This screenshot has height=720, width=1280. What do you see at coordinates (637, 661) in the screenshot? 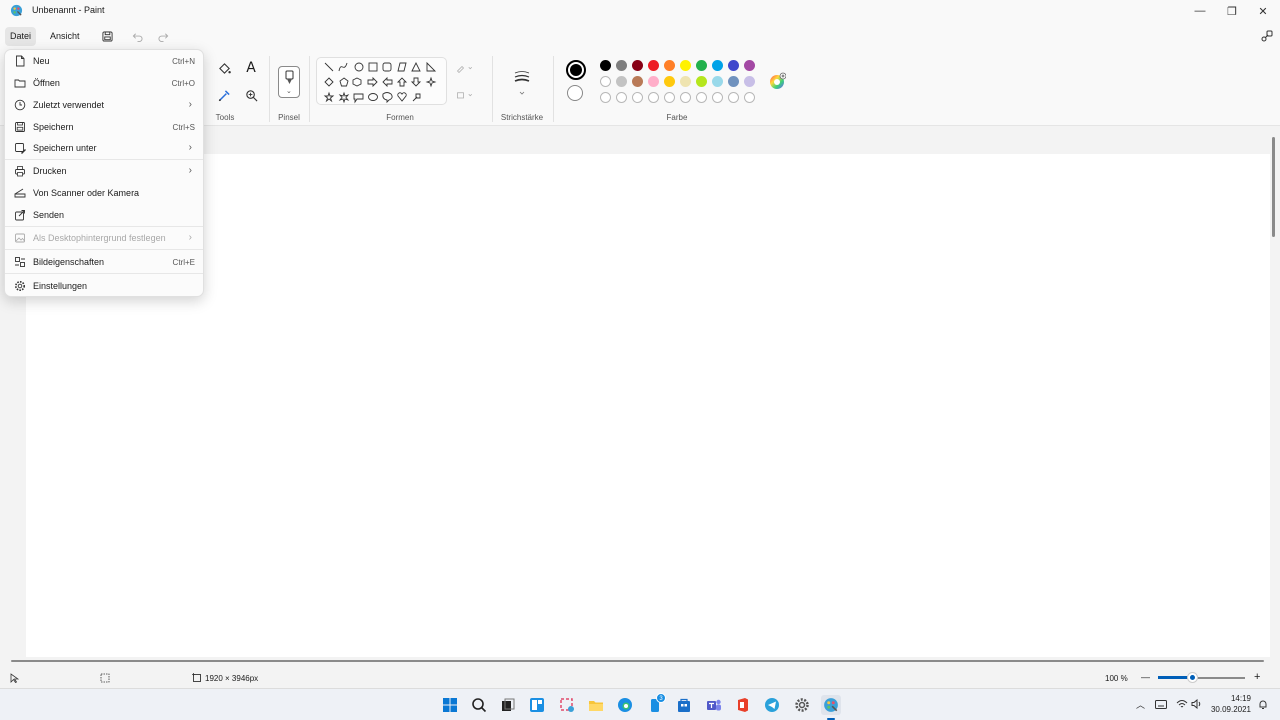
I see `horizontal-scrollbar` at bounding box center [637, 661].